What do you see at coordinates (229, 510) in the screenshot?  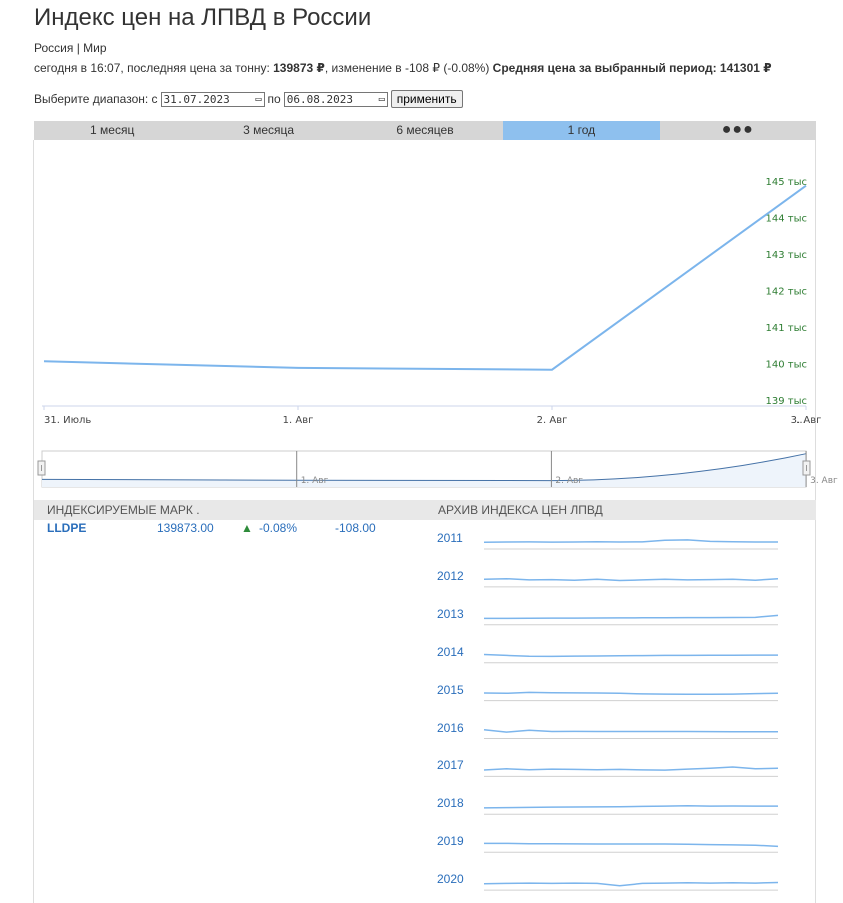 I see `index-section-header: ИНДЕКСИРУЕМЫЕ МАРК .` at bounding box center [229, 510].